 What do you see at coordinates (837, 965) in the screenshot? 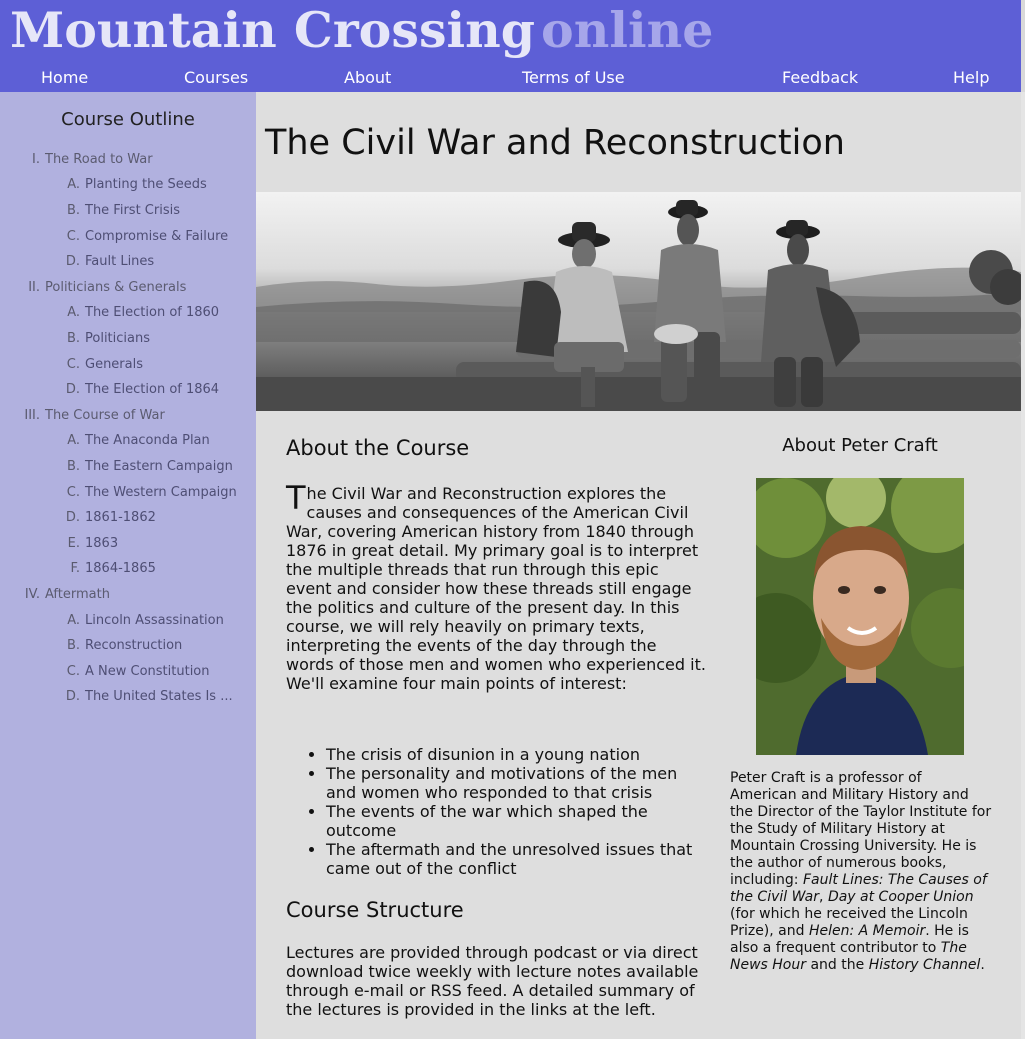
I see `bio-text: and the` at bounding box center [837, 965].